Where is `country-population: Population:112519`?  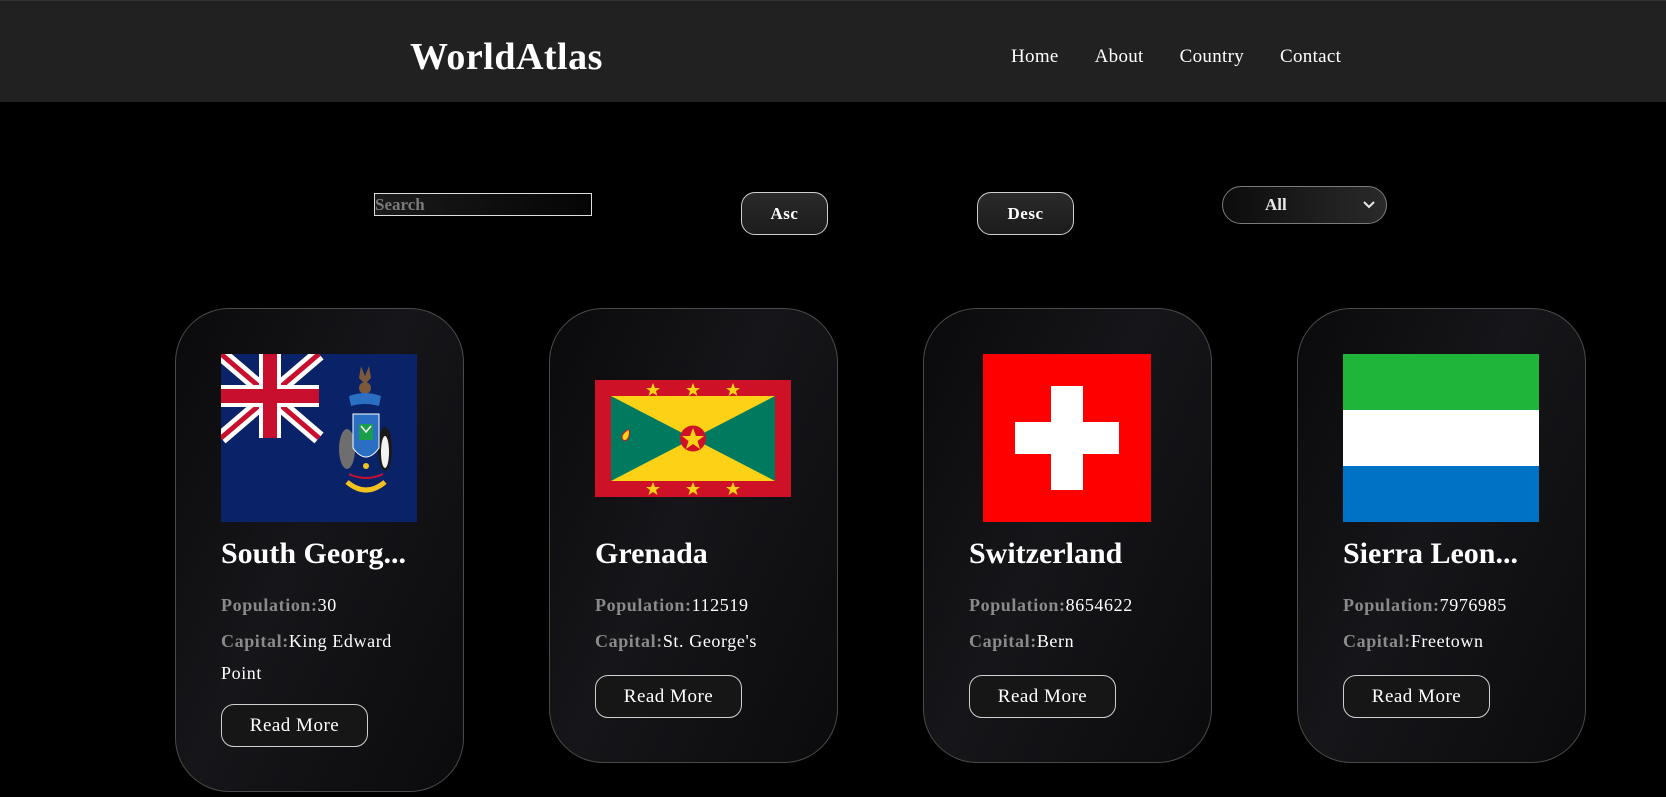 country-population: Population:112519 is located at coordinates (695, 605).